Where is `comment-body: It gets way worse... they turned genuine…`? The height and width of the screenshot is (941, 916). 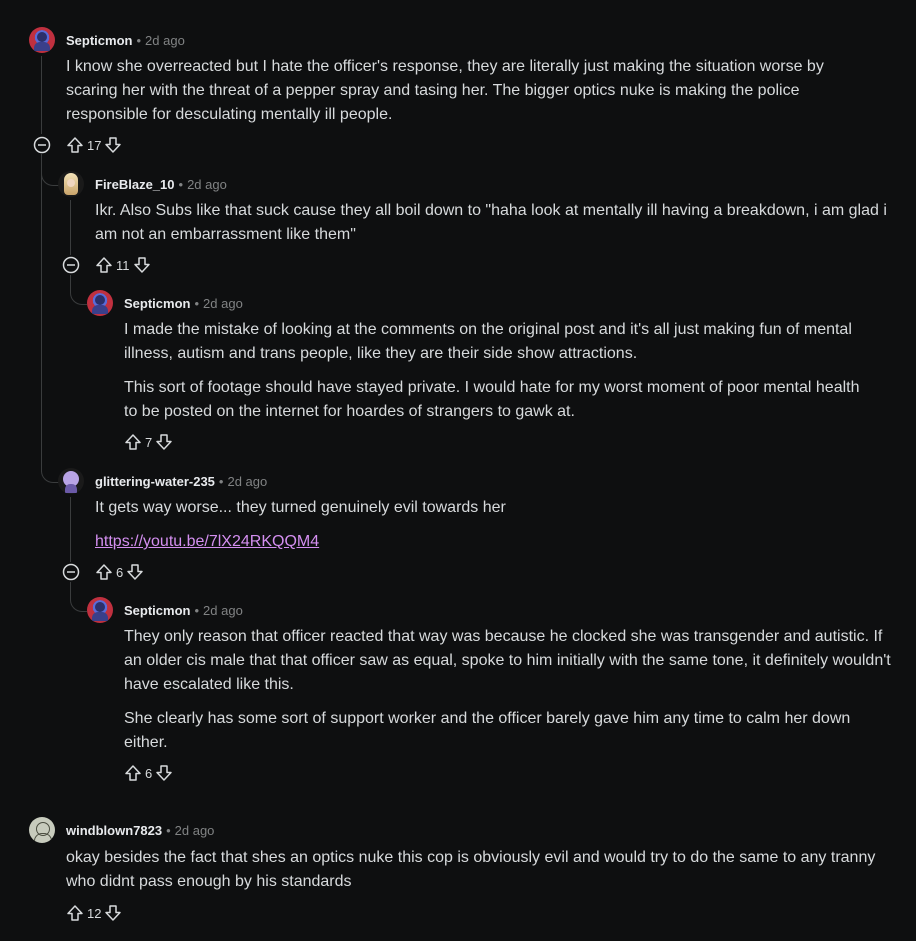 comment-body: It gets way worse... they turned genuine… is located at coordinates (485, 525).